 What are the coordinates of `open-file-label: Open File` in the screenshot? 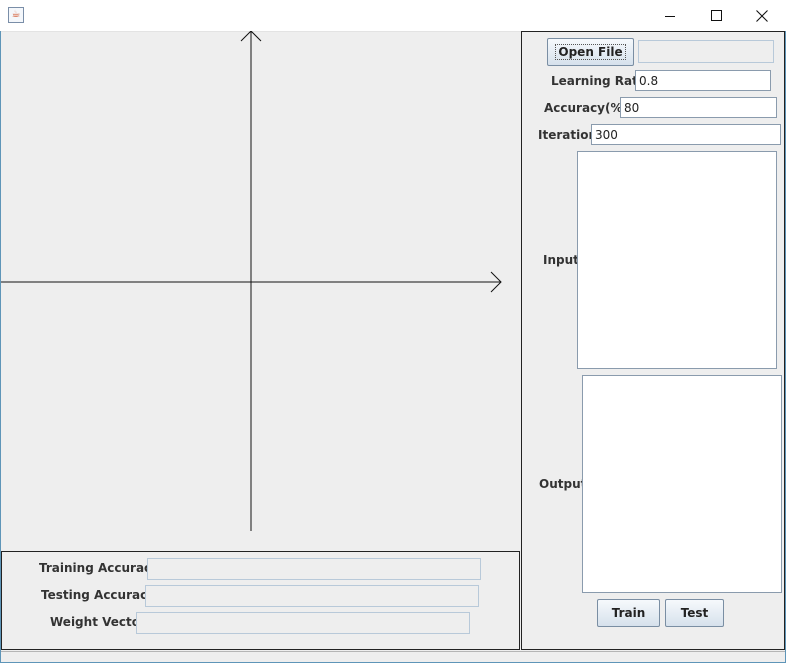 It's located at (590, 52).